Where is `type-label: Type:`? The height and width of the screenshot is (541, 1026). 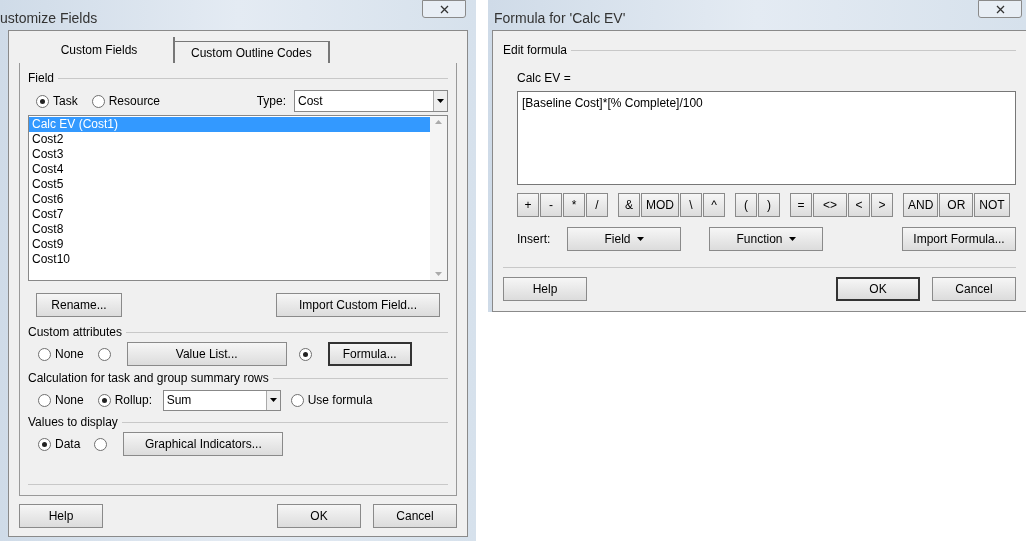
type-label: Type: is located at coordinates (271, 101).